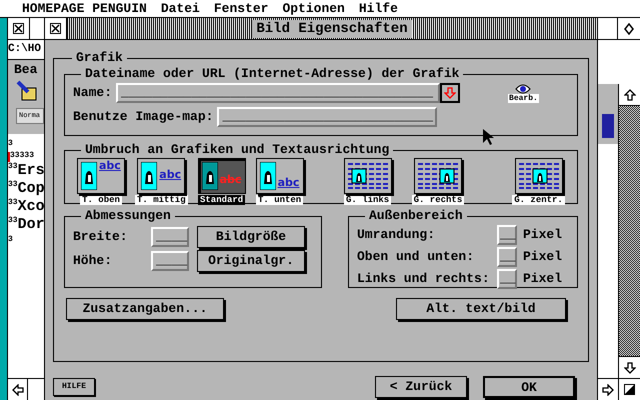 The height and width of the screenshot is (400, 640). What do you see at coordinates (26, 69) in the screenshot?
I see `toolbar-label: Bea` at bounding box center [26, 69].